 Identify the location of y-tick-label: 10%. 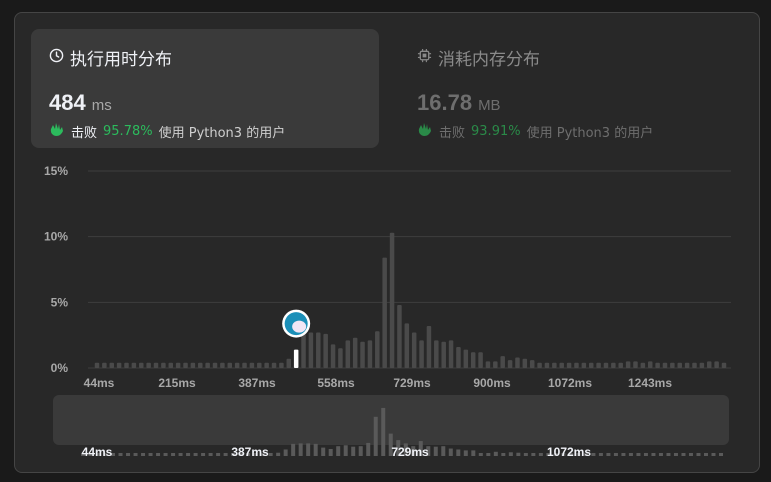
(56, 237).